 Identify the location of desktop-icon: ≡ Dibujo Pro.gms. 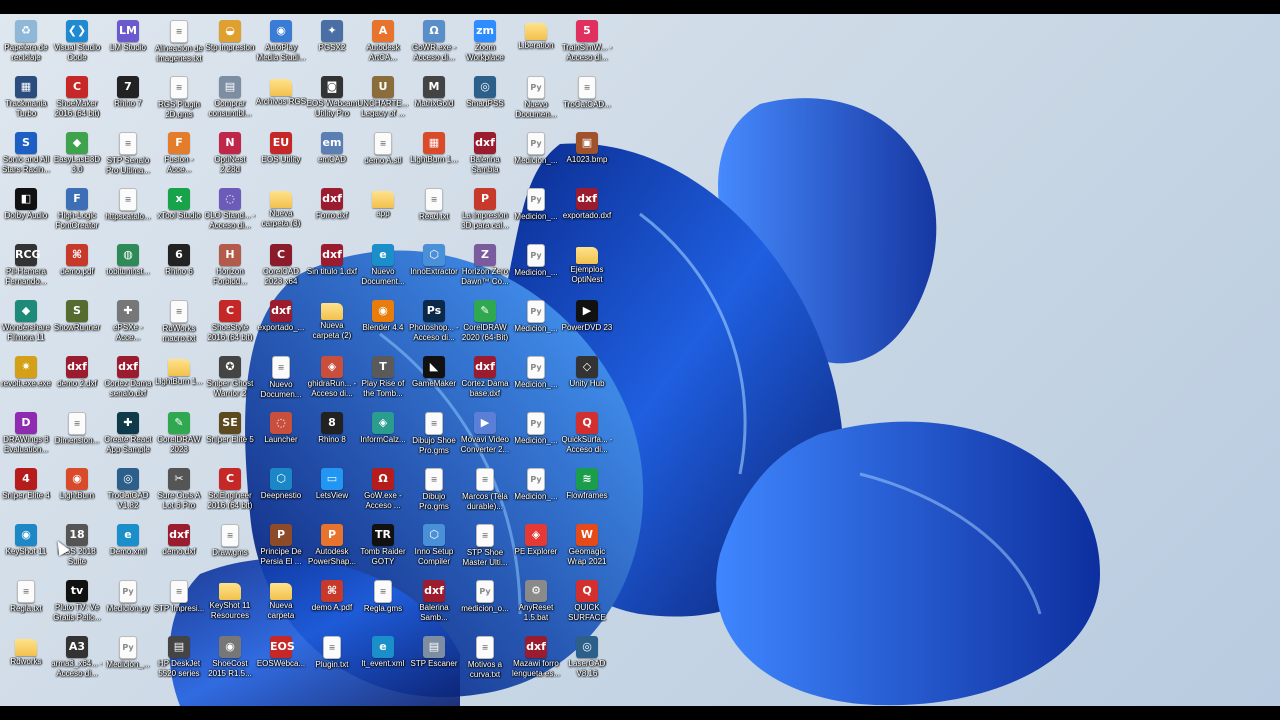
(434, 493).